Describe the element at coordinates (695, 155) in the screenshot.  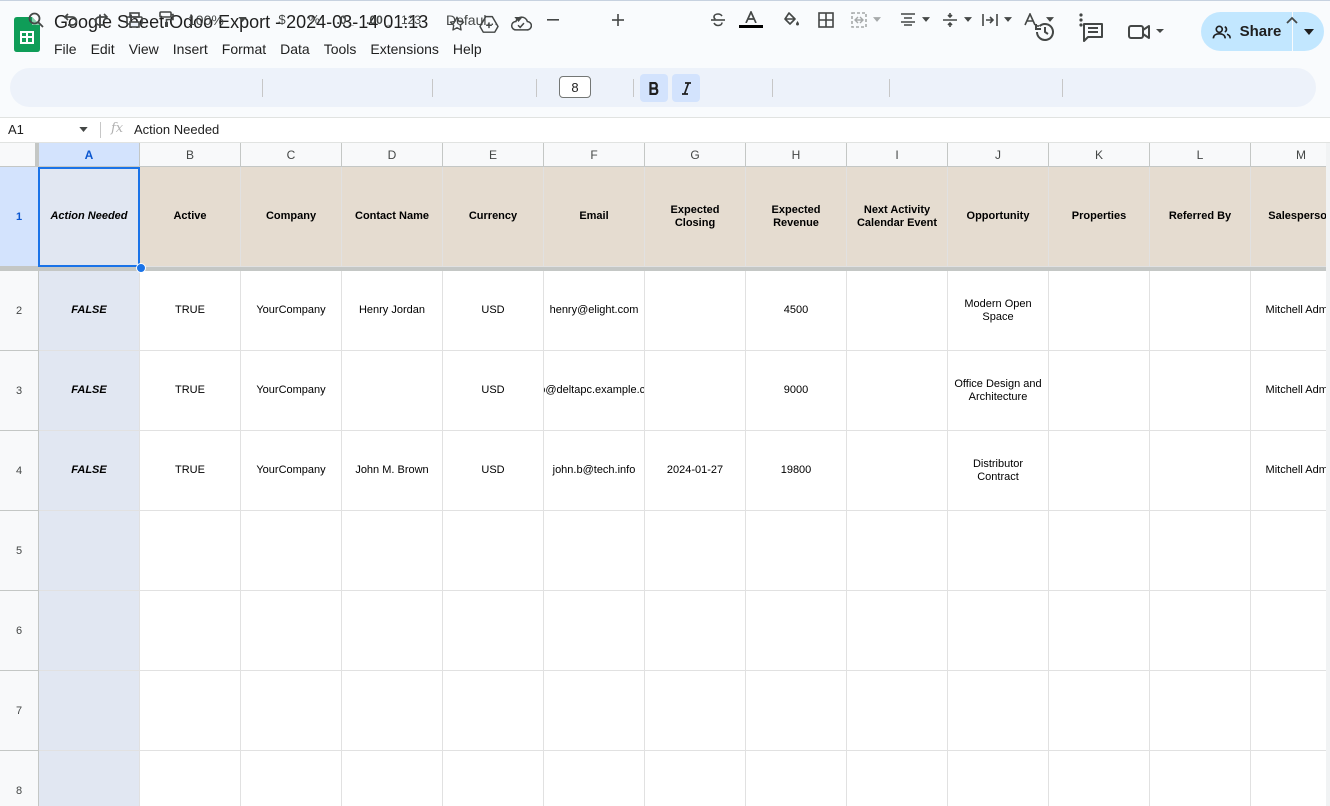
I see `column-header-g: G` at that location.